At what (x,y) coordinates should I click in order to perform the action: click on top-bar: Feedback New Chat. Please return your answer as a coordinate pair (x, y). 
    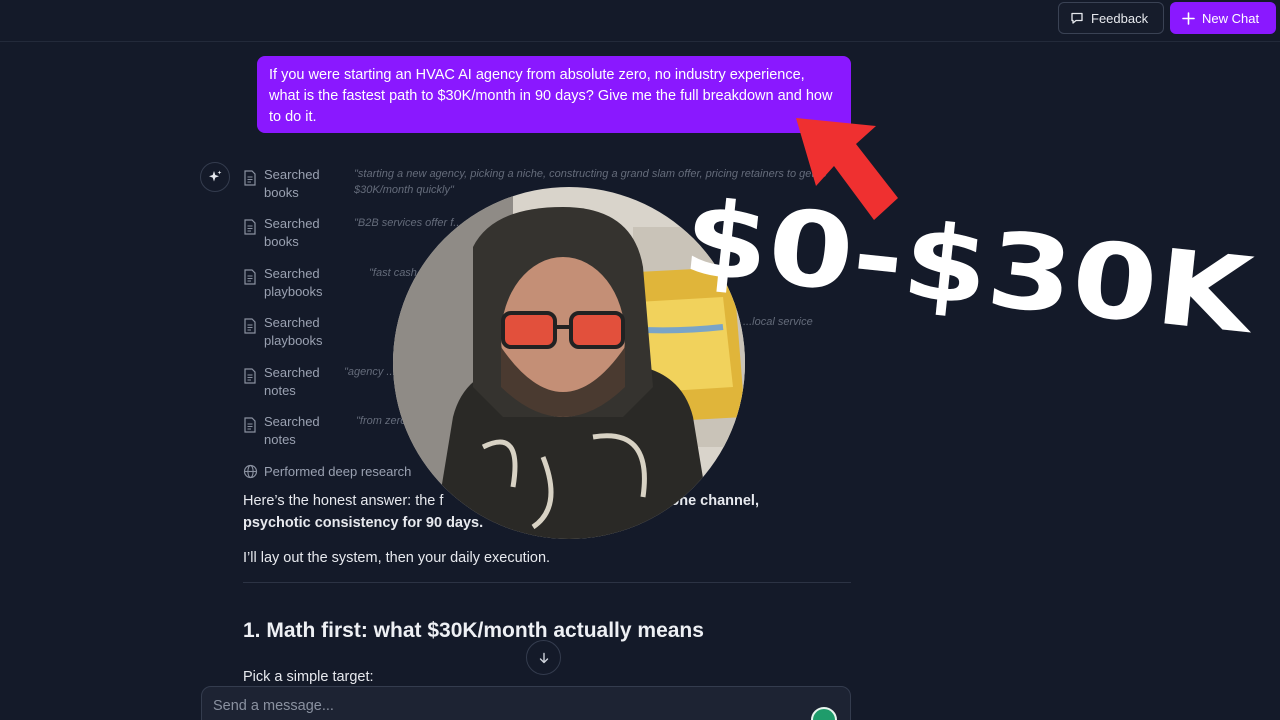
    Looking at the image, I should click on (640, 21).